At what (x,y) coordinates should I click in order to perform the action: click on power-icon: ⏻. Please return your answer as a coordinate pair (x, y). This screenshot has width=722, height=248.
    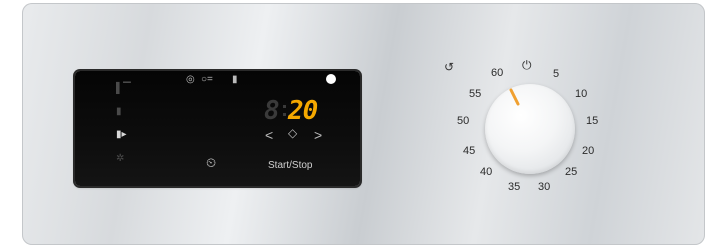
    Looking at the image, I should click on (527, 65).